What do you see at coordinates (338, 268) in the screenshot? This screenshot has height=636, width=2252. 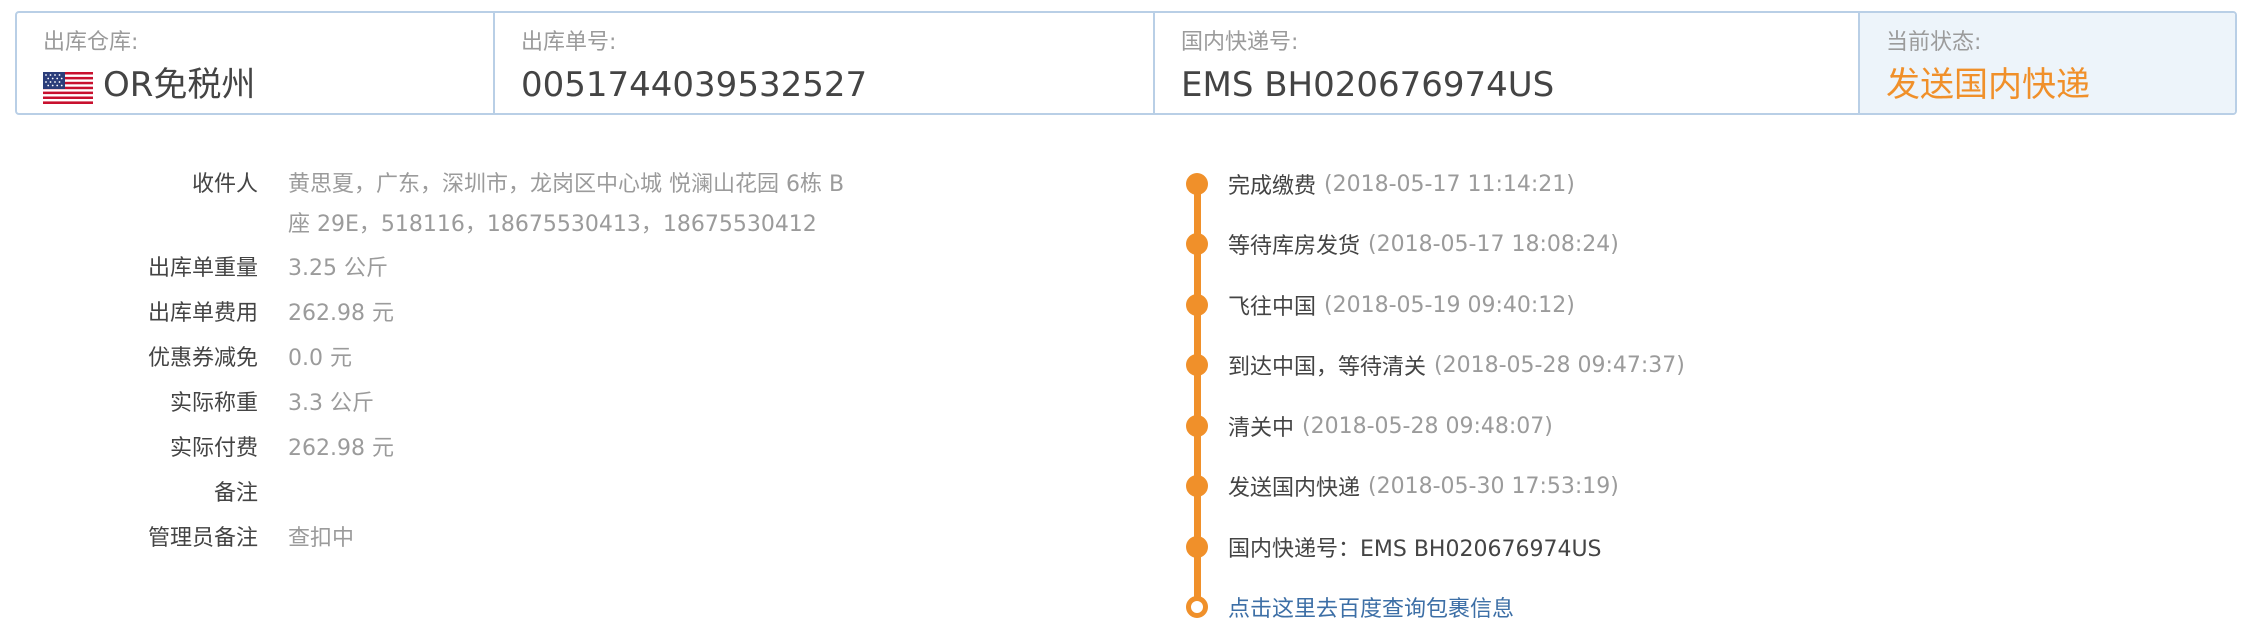 I see `weight-value: 3.25 公斤` at bounding box center [338, 268].